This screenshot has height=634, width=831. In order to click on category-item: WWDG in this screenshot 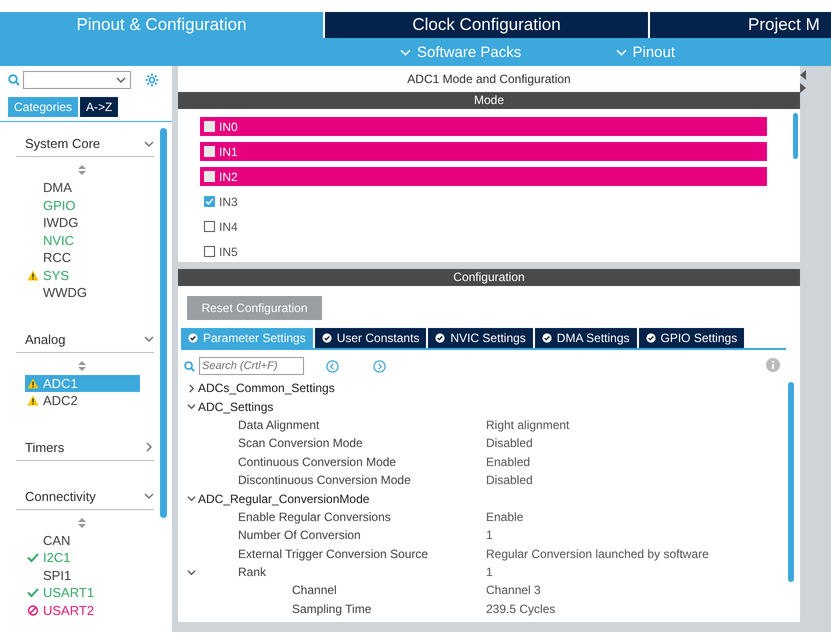, I will do `click(82, 293)`.